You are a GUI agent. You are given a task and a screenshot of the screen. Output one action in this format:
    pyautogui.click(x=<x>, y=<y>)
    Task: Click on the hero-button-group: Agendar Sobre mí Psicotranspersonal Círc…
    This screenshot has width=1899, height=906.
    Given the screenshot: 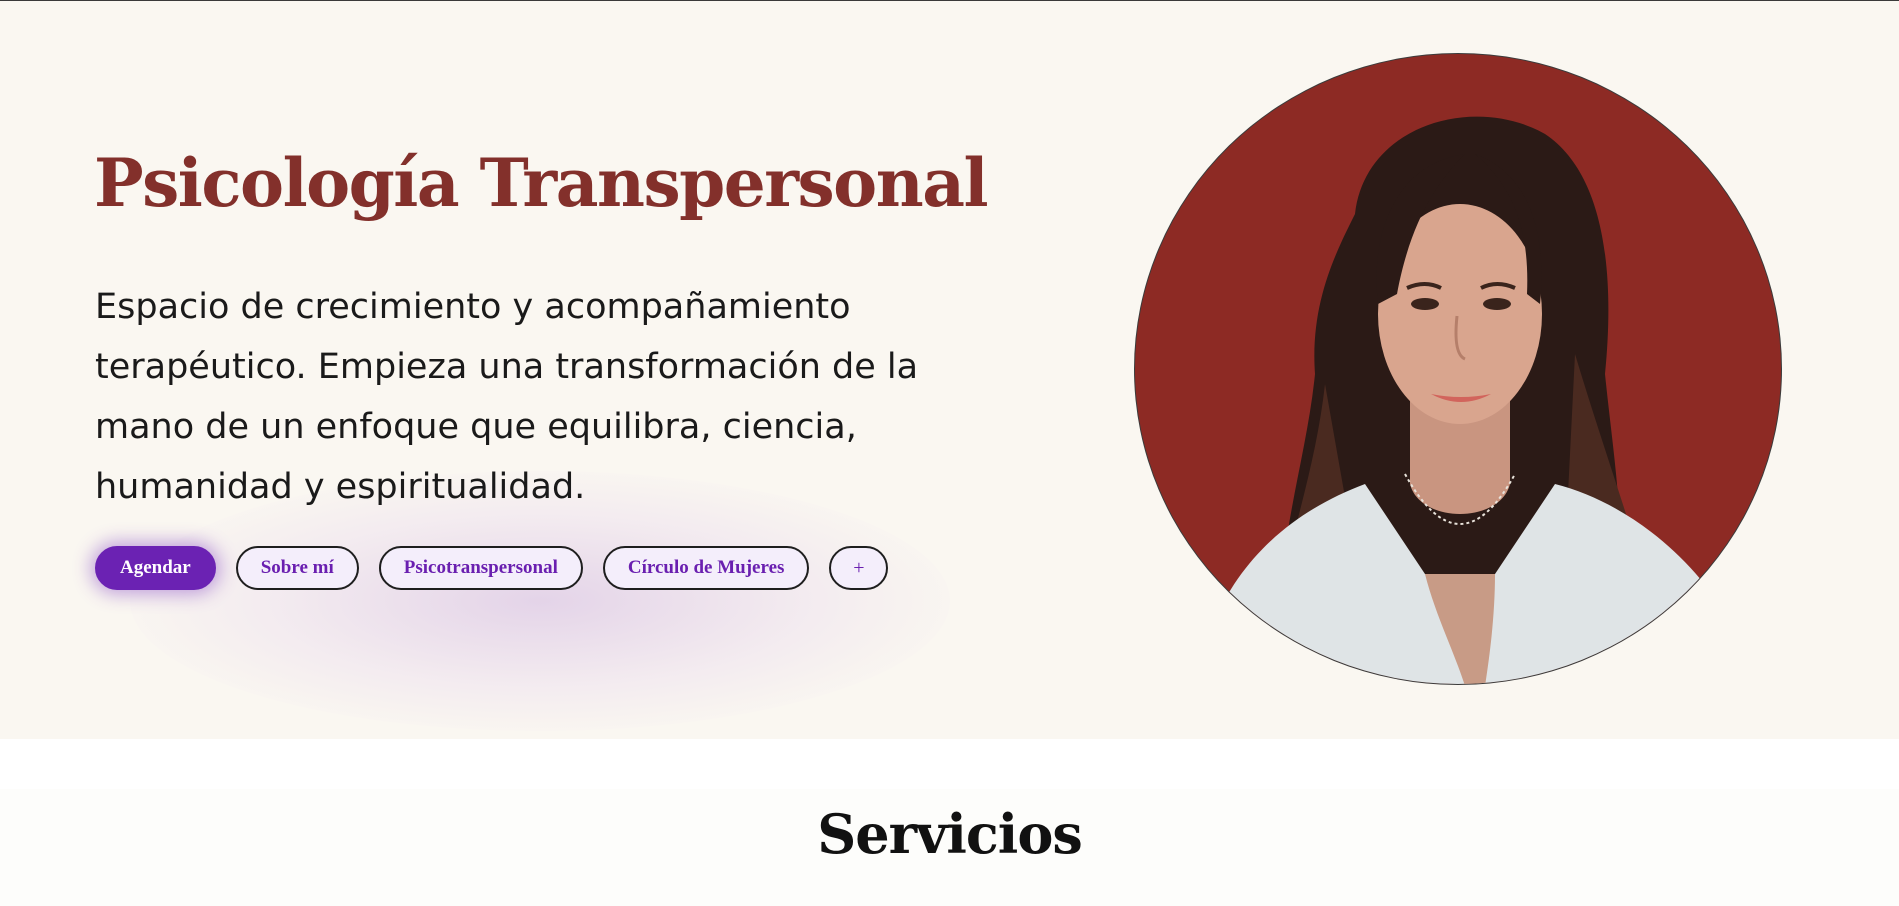 What is the action you would take?
    pyautogui.click(x=492, y=568)
    